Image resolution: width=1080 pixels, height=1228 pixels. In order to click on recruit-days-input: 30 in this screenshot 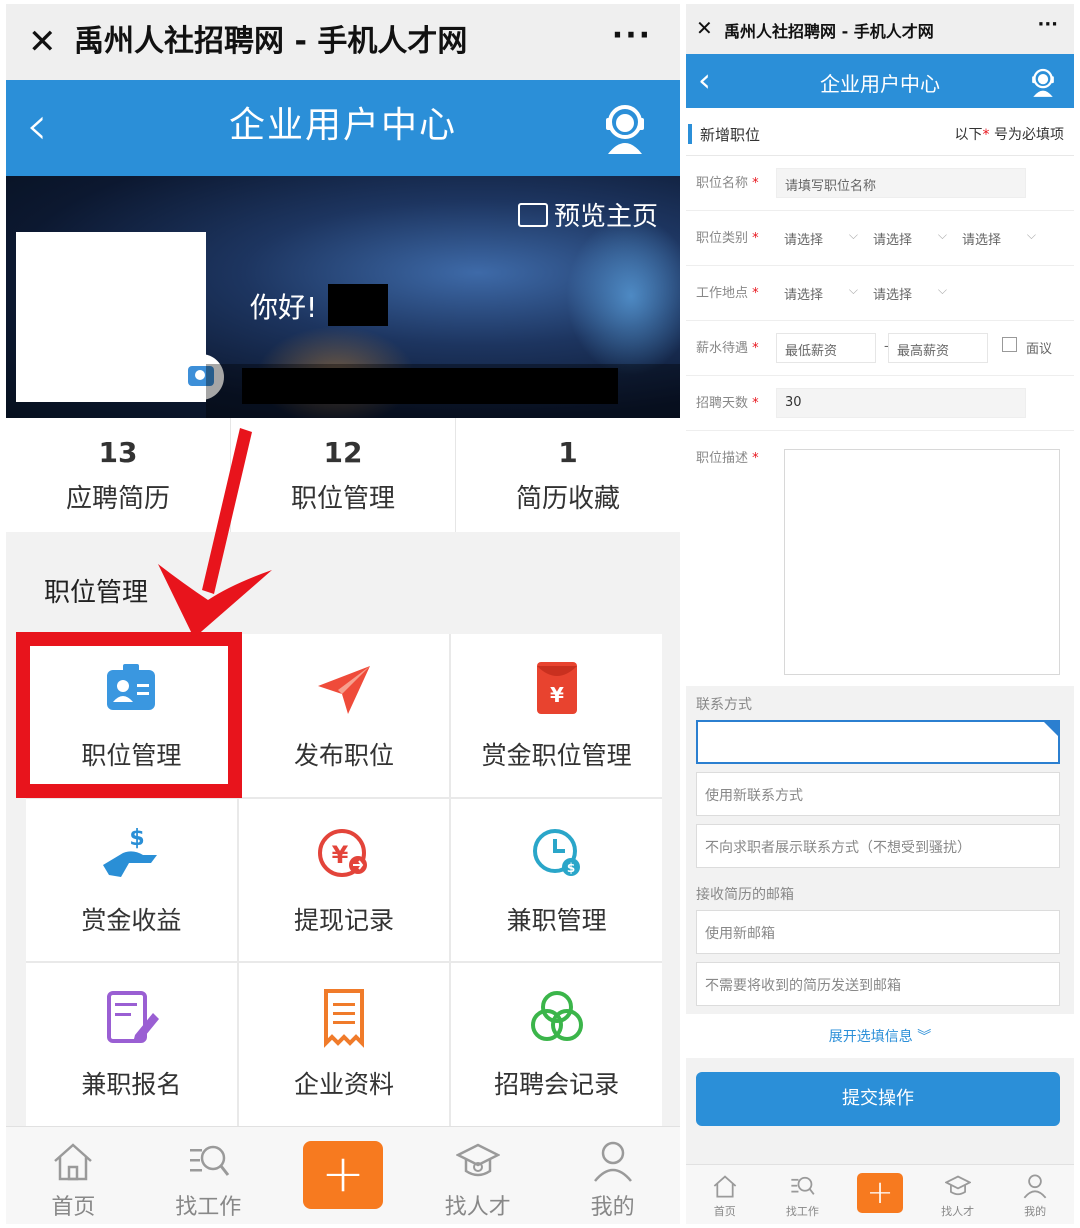, I will do `click(901, 403)`.